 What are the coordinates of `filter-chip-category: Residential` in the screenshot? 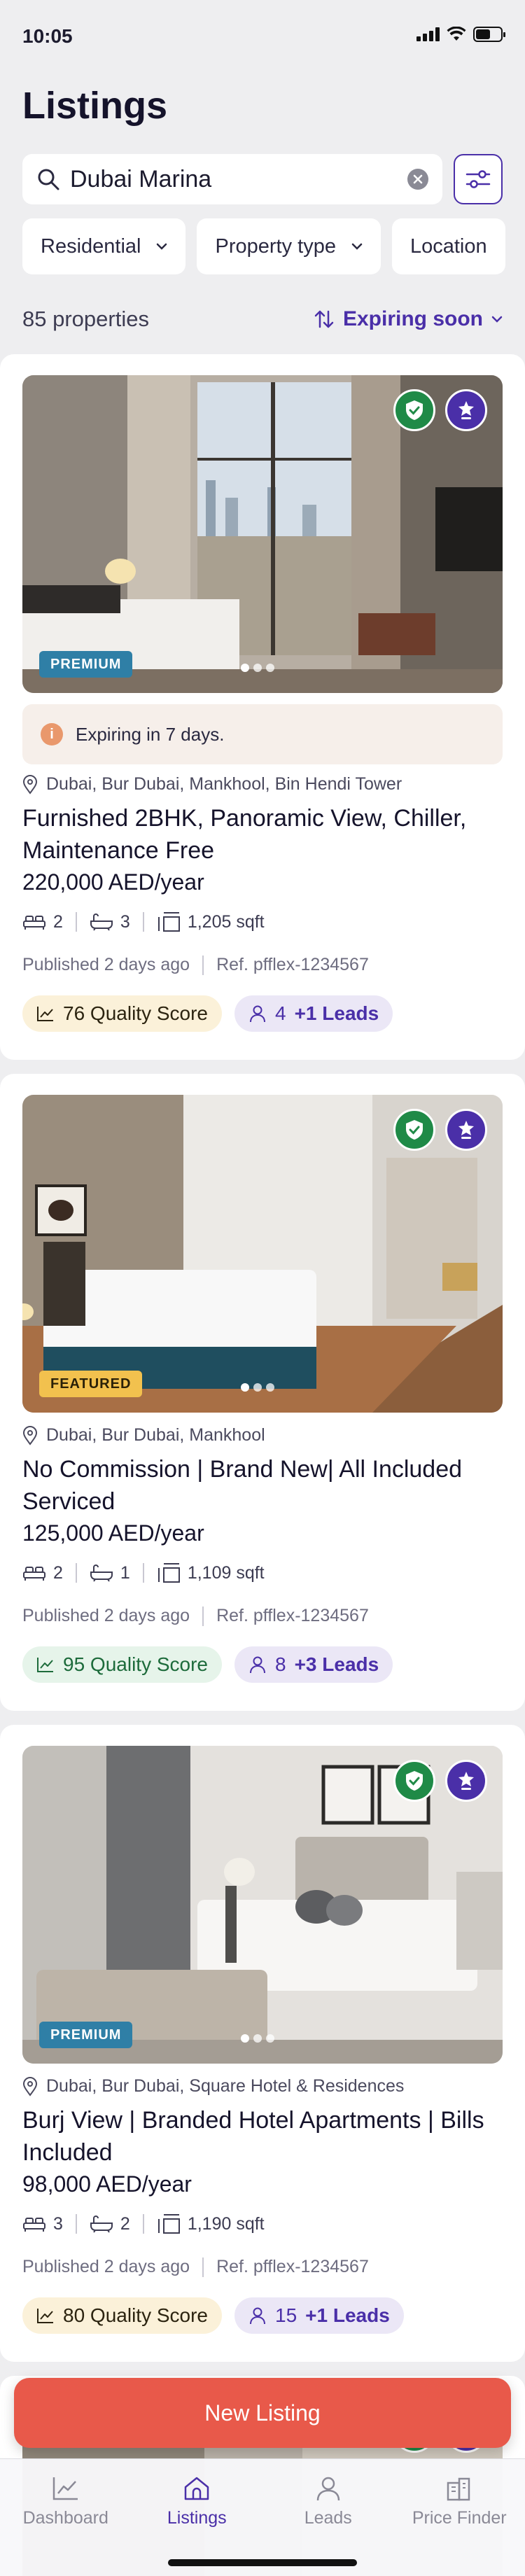 It's located at (104, 246).